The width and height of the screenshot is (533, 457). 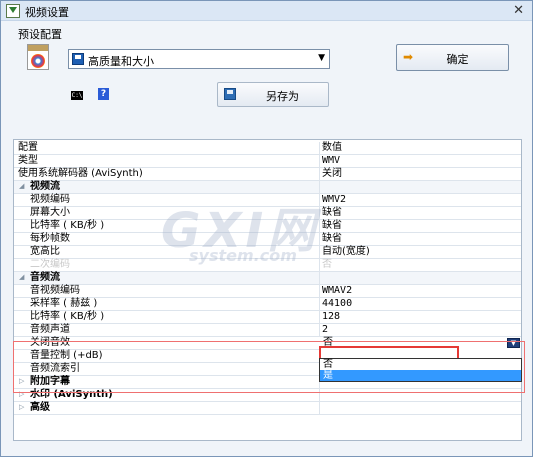 What do you see at coordinates (50, 329) in the screenshot?
I see `grid-row-key: 音频声道` at bounding box center [50, 329].